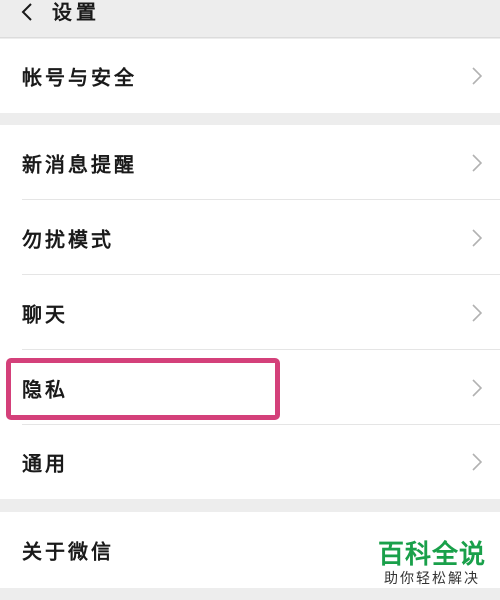  I want to click on chevron-left-icon, so click(26, 12).